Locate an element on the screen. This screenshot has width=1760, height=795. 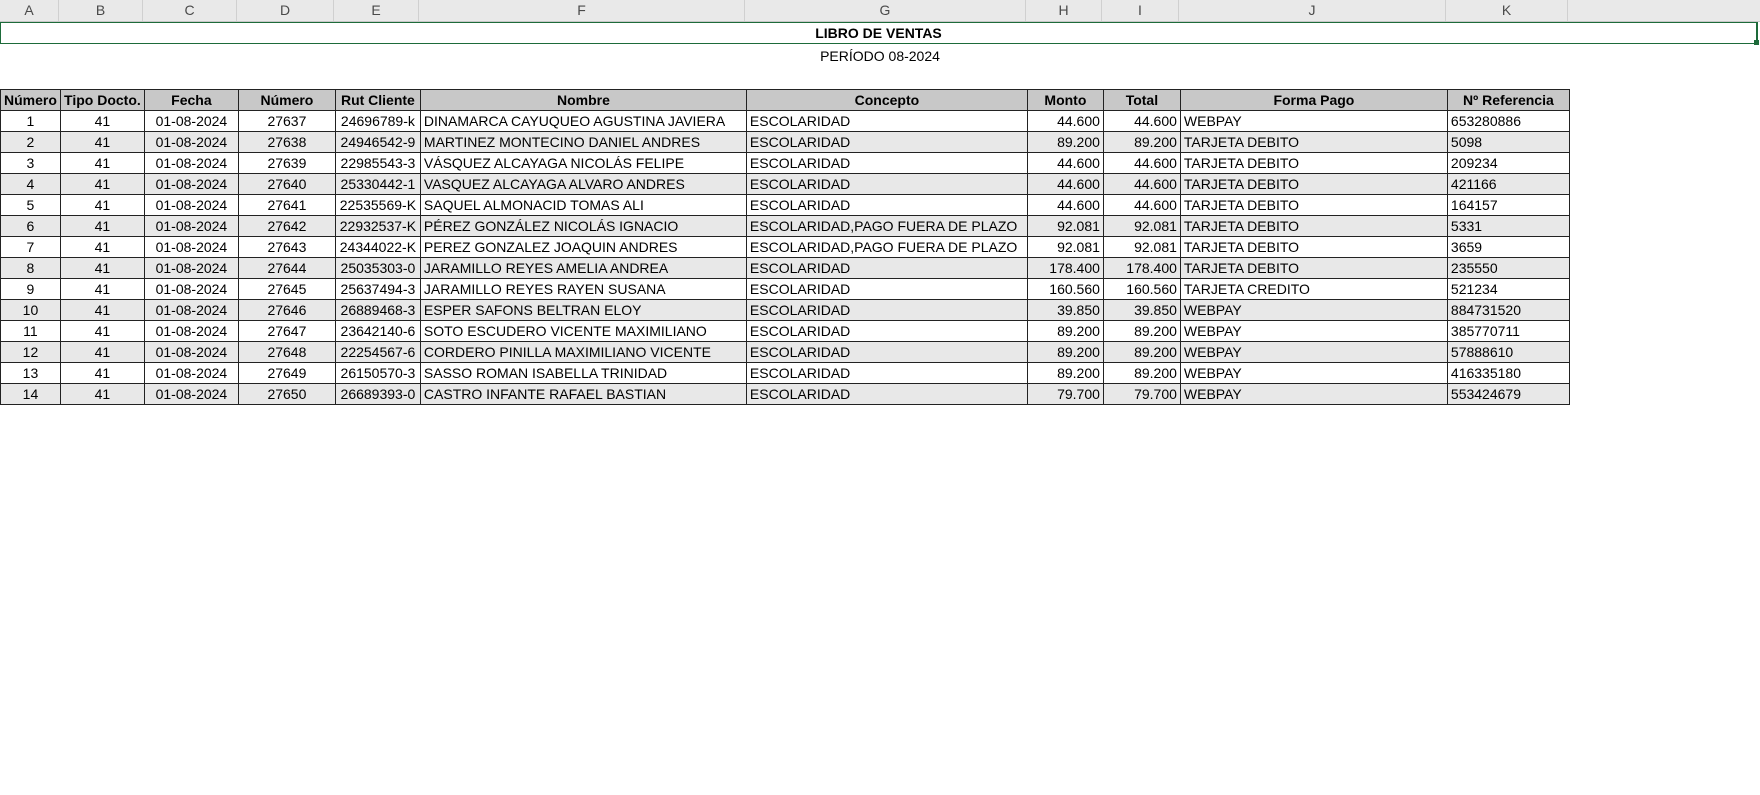
cell-forma-pago: TARJETA CREDITO is located at coordinates (1313, 289).